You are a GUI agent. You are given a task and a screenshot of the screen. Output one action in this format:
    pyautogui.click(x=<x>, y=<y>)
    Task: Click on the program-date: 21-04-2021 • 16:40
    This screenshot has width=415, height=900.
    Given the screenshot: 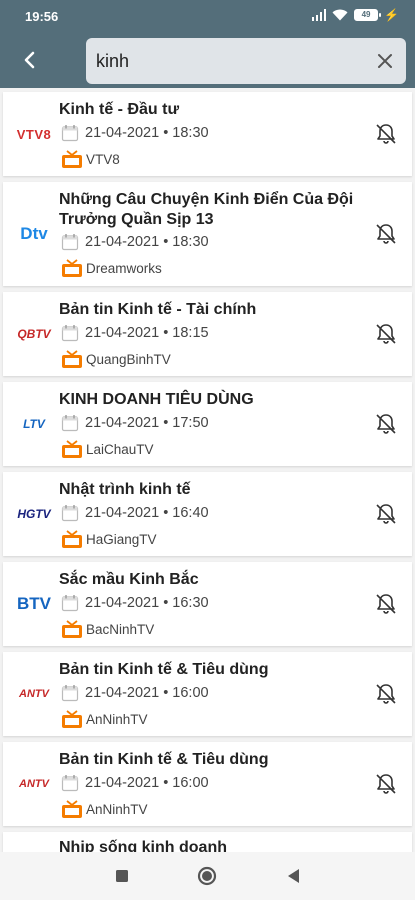 What is the action you would take?
    pyautogui.click(x=147, y=513)
    